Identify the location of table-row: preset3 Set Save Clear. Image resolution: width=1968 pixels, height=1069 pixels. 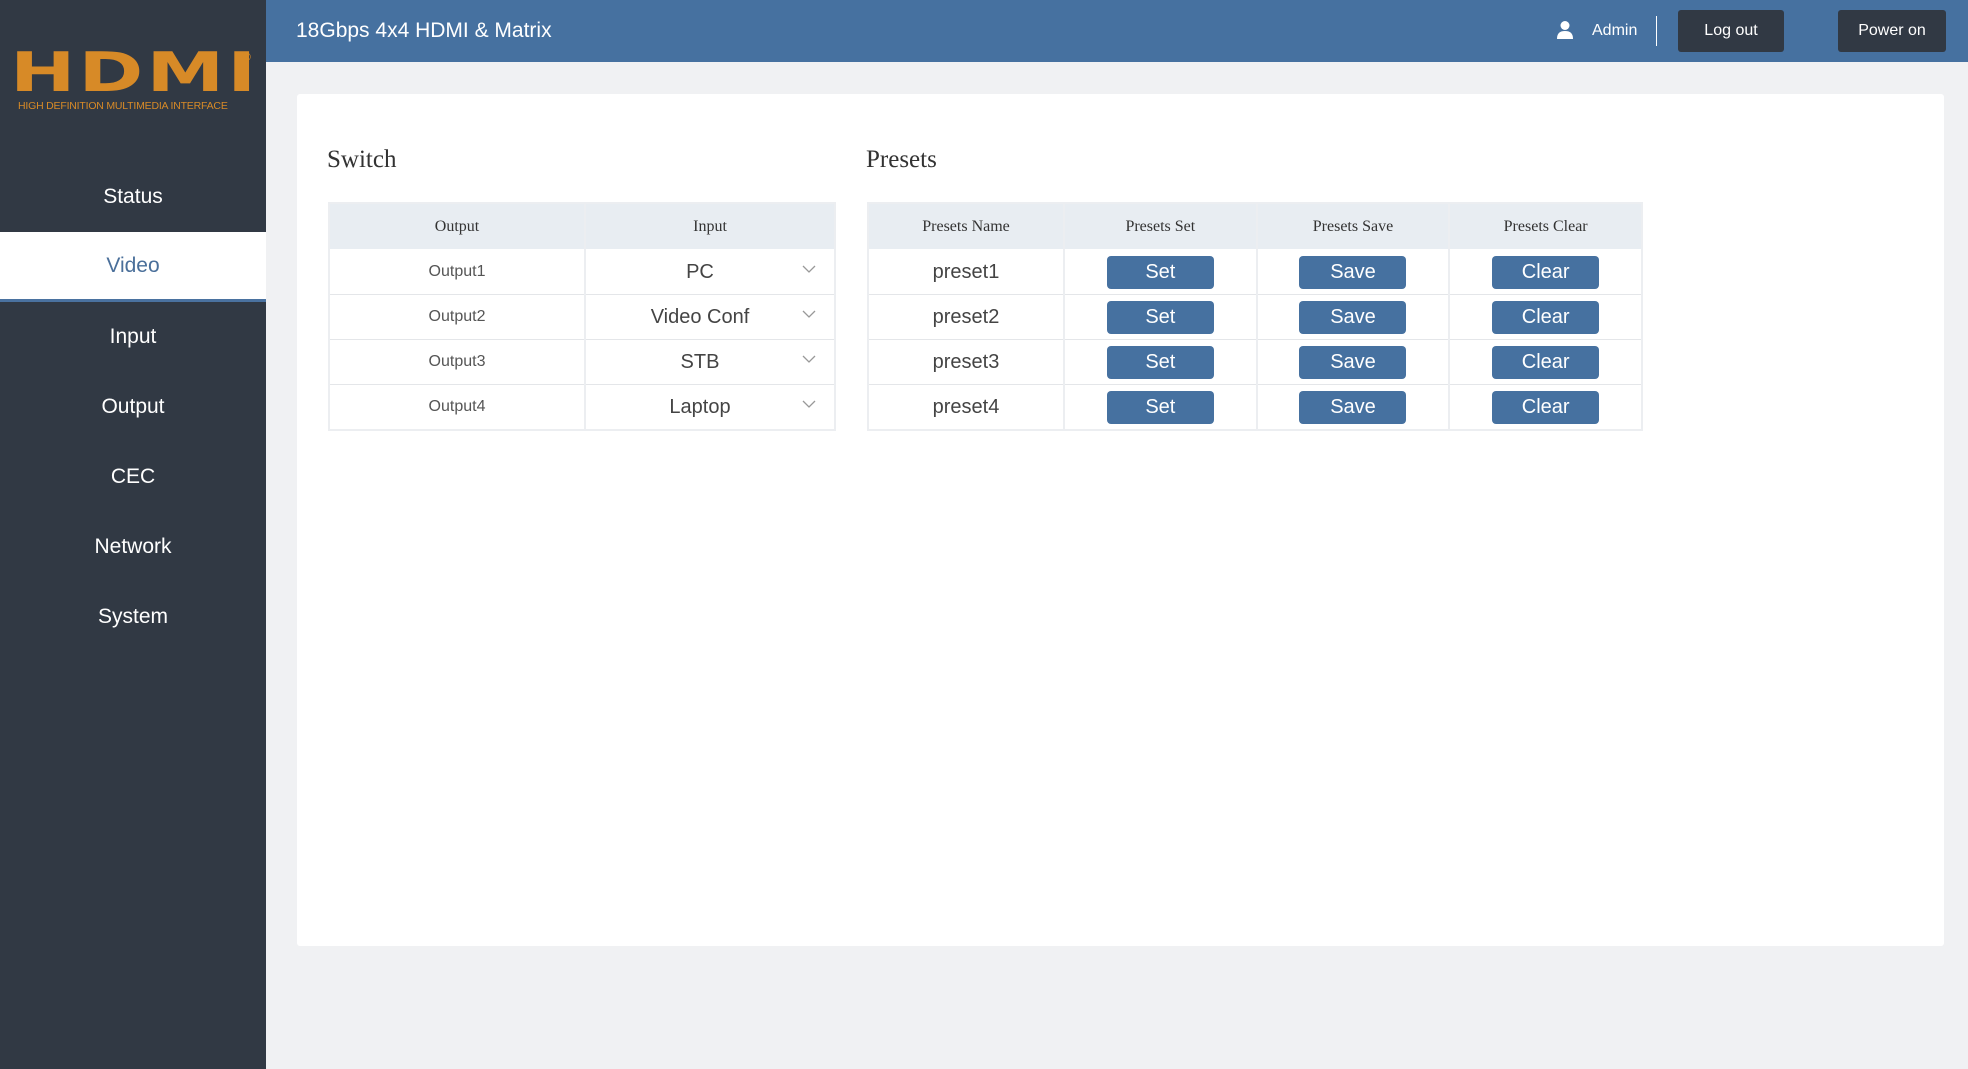
(1254, 362).